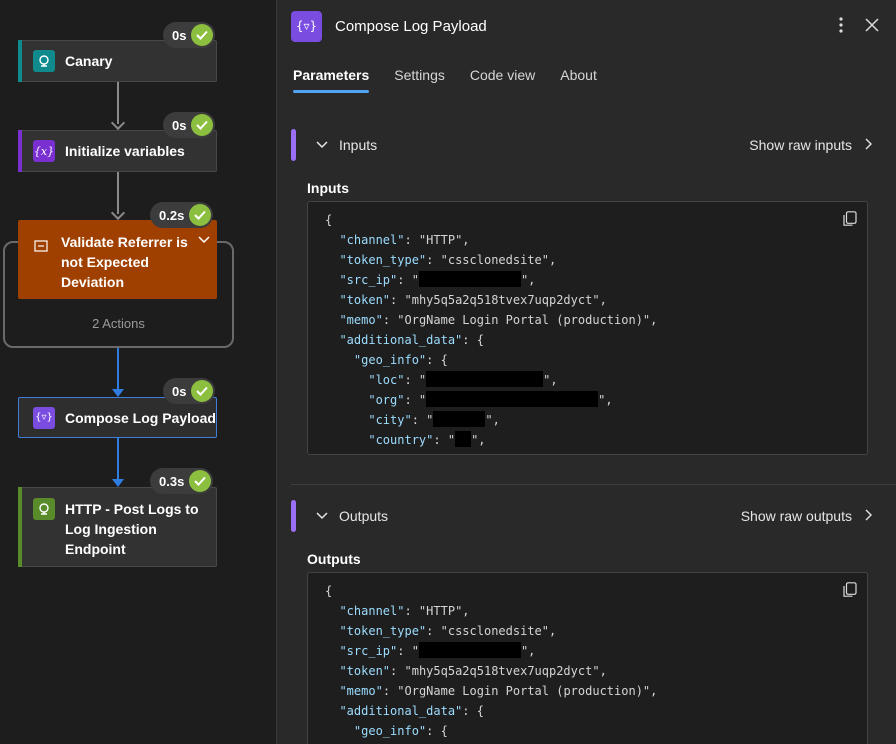 This screenshot has height=744, width=896. What do you see at coordinates (44, 509) in the screenshot?
I see `http-icon` at bounding box center [44, 509].